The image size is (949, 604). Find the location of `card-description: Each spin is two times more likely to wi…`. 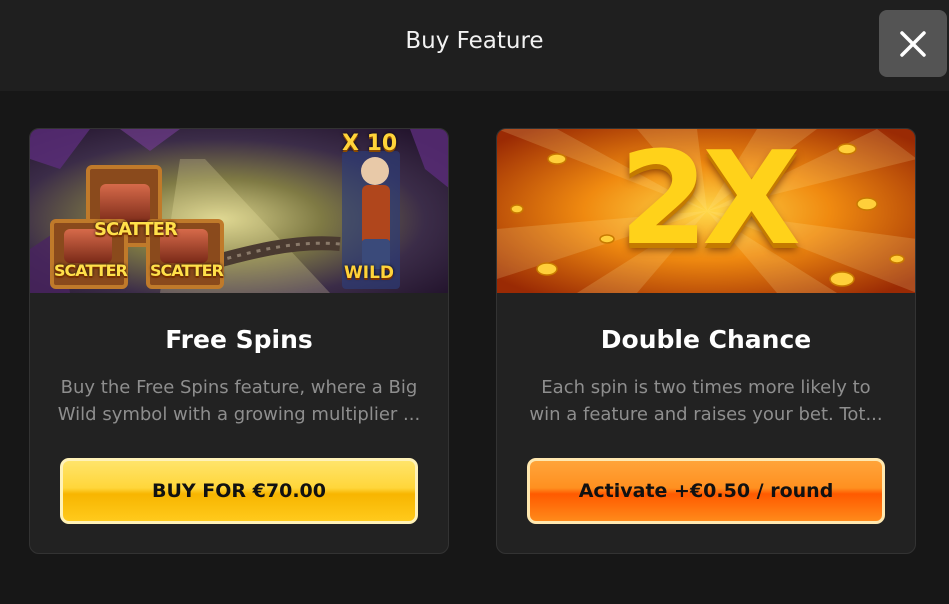

card-description: Each spin is two times more likely to wi… is located at coordinates (706, 401).